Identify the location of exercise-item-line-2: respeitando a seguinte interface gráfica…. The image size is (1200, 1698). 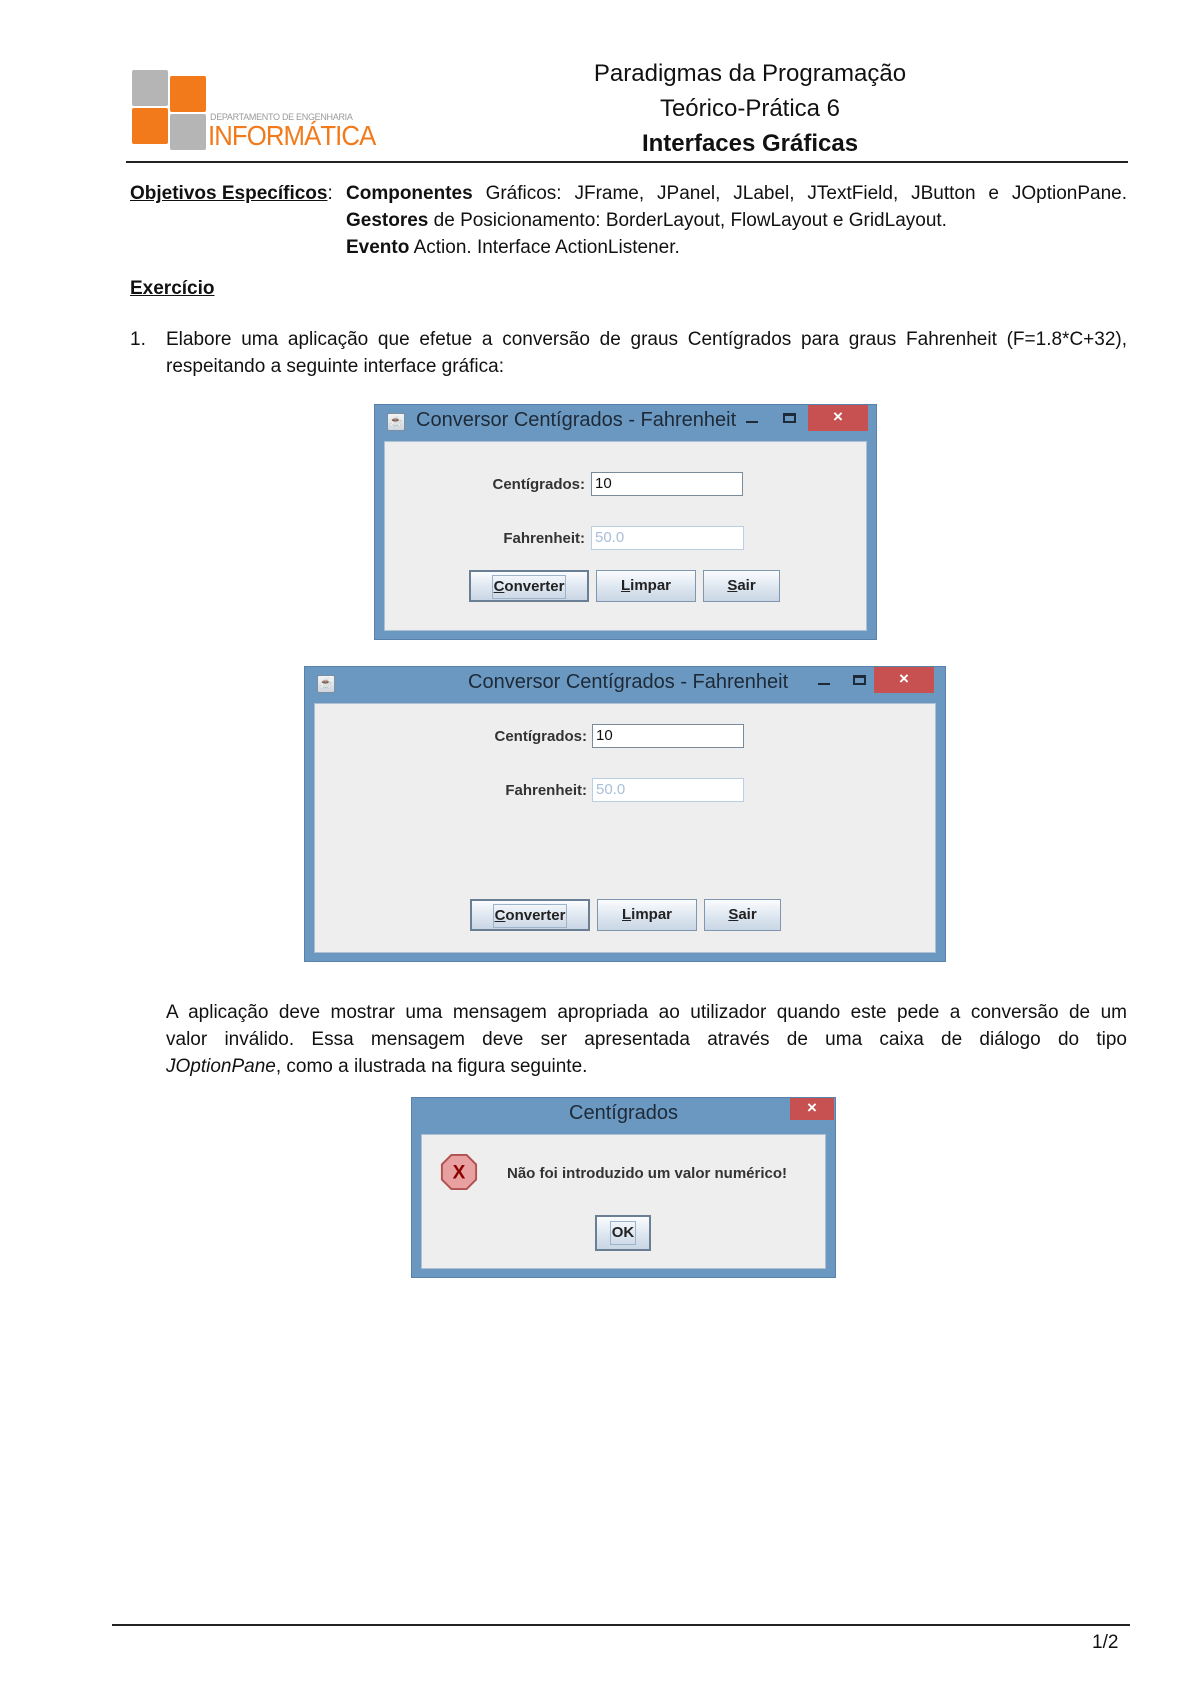
(335, 366).